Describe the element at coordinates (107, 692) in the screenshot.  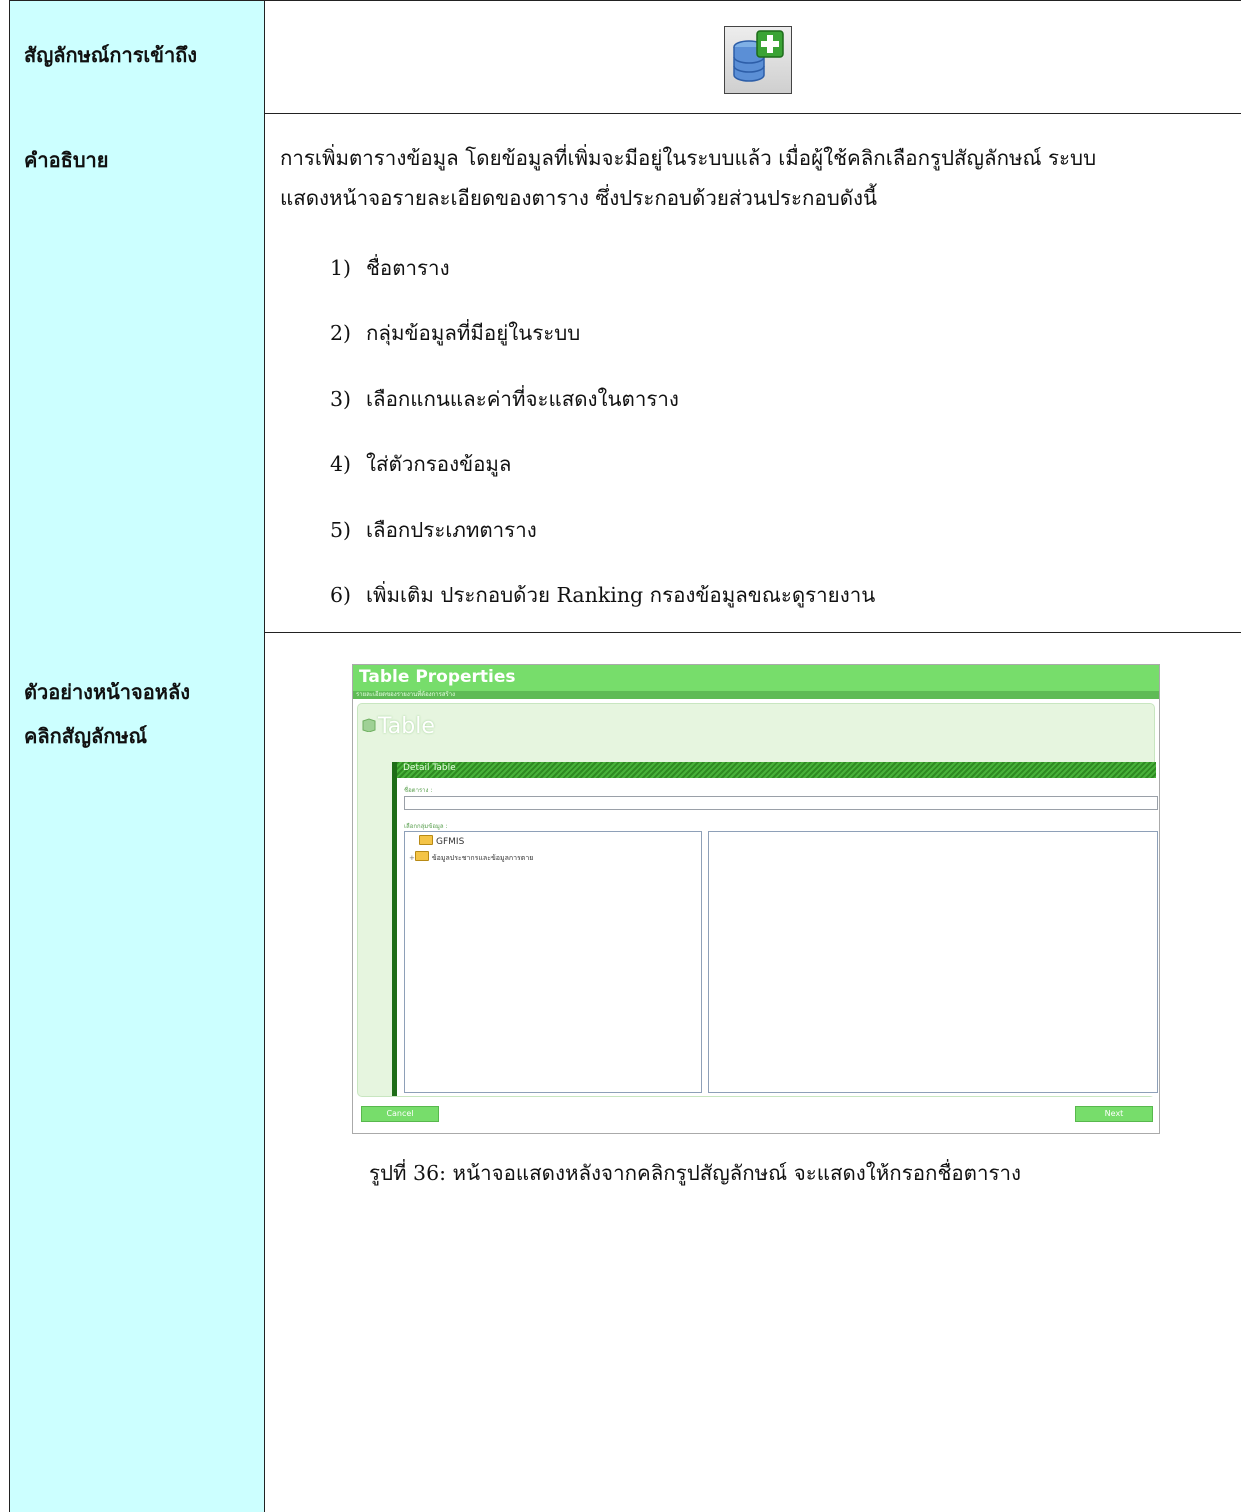
I see `example-label-line-1: ตัวอย่างหน้าจอหลัง` at that location.